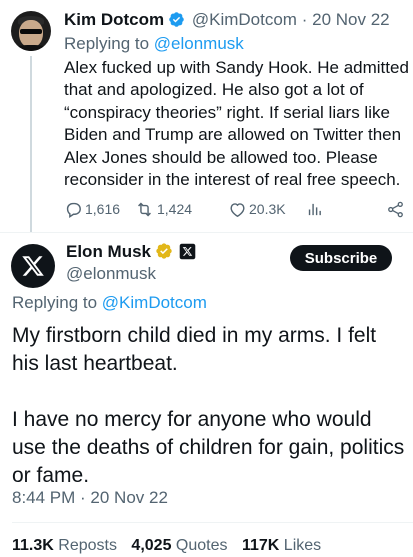 The height and width of the screenshot is (557, 413). Describe the element at coordinates (199, 43) in the screenshot. I see `replying-to-mention: @elonmusk` at that location.